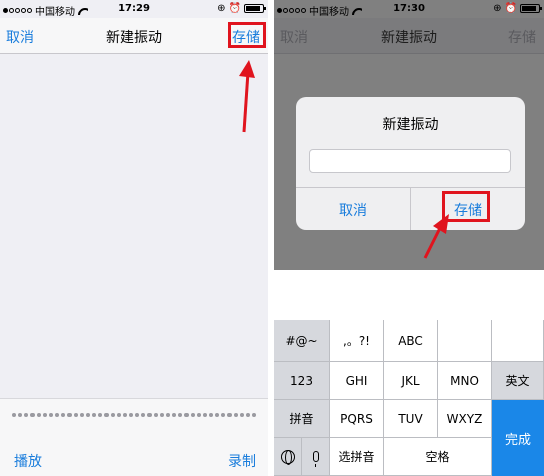 The width and height of the screenshot is (544, 476). Describe the element at coordinates (242, 461) in the screenshot. I see `record-button: 录制` at that location.